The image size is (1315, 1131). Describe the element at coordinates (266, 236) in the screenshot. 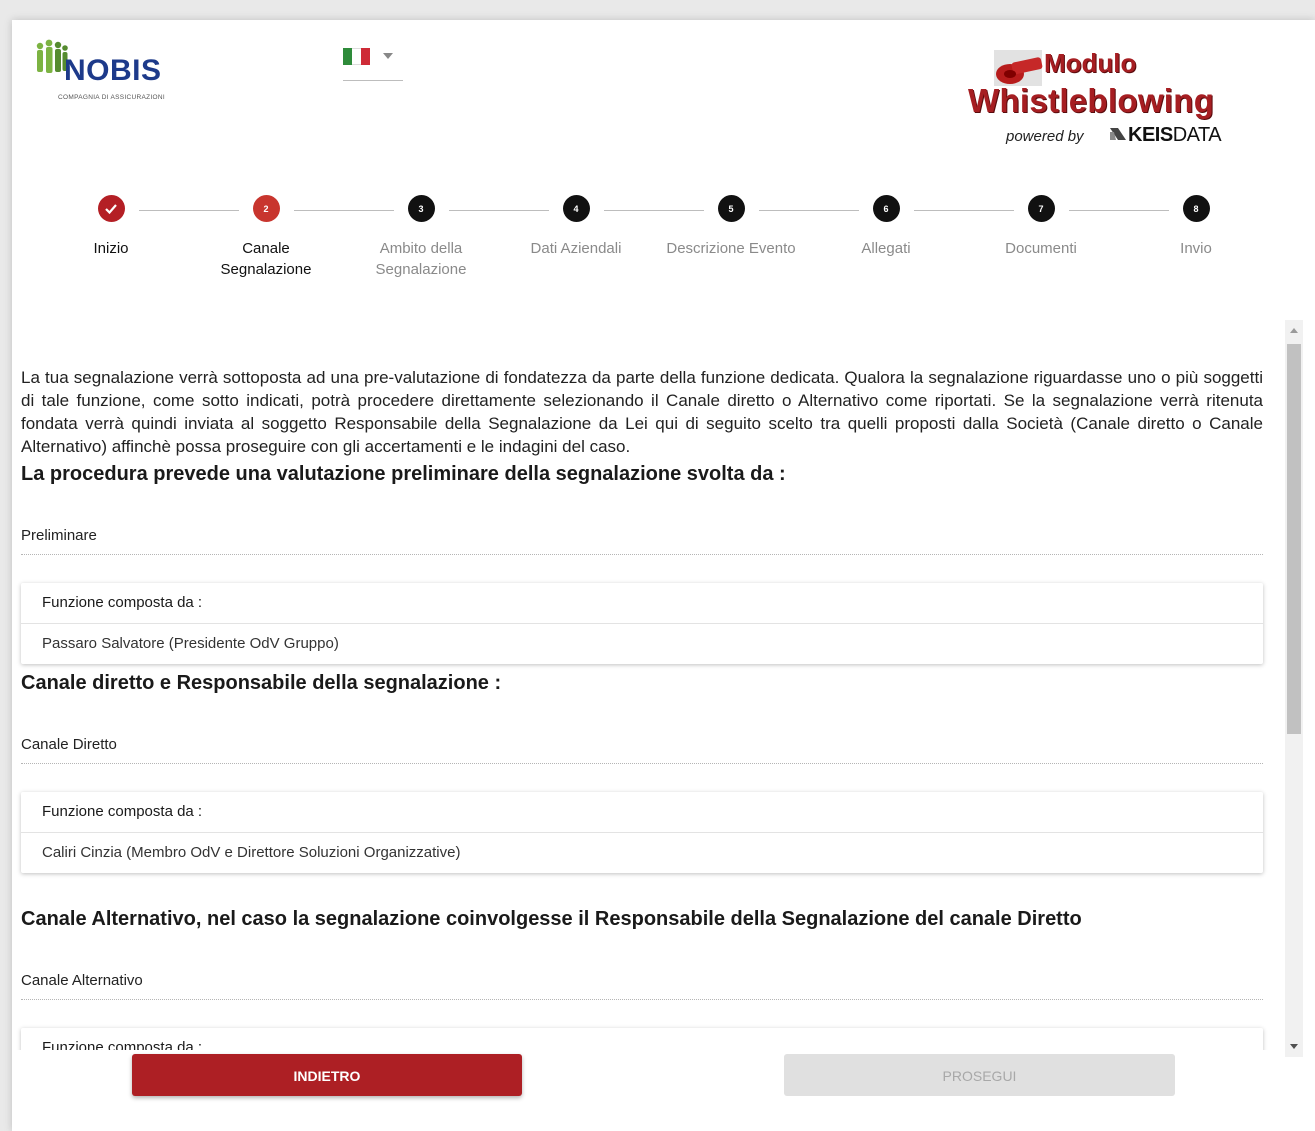

I see `step-canale-segnalazione: 2 Canale Segnalazione` at that location.